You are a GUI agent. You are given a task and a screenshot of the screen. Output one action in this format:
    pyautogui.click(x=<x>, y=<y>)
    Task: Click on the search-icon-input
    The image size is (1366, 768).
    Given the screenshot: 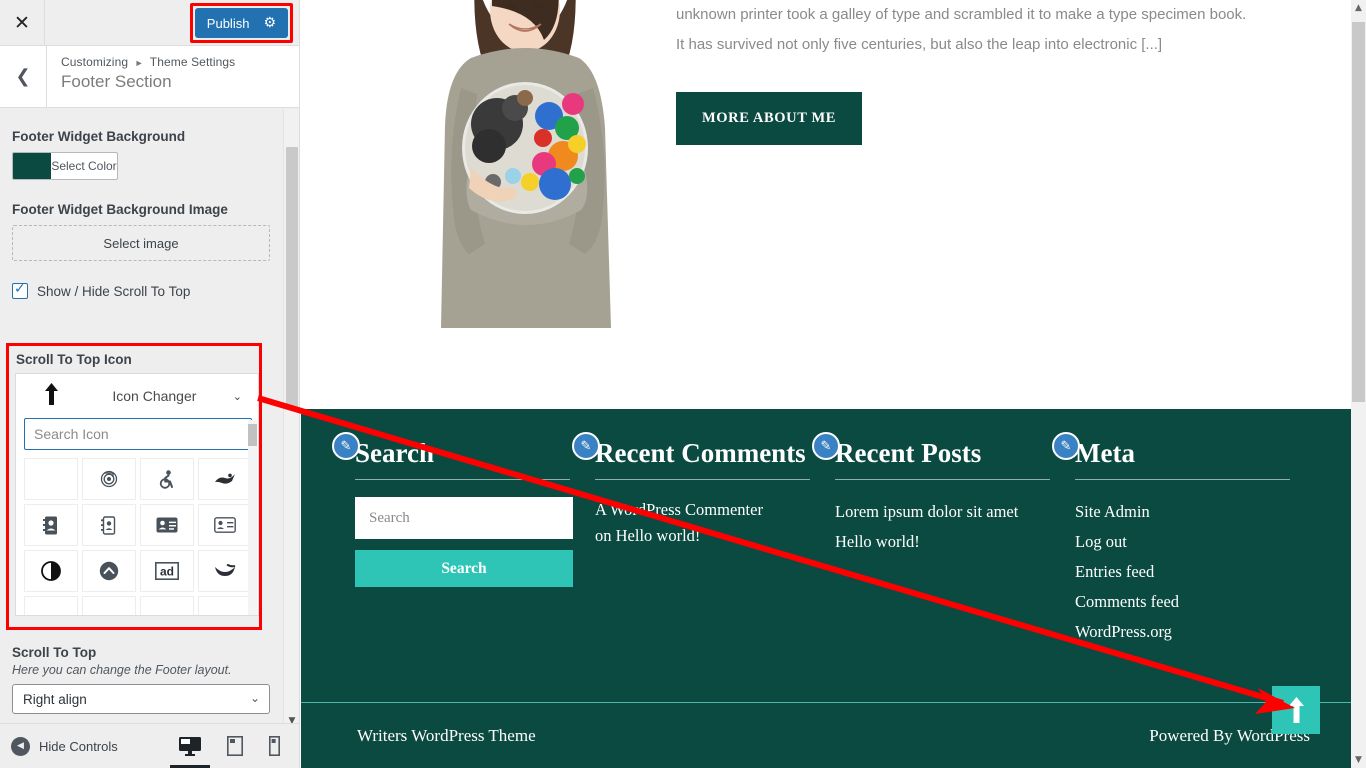 What is the action you would take?
    pyautogui.click(x=138, y=434)
    